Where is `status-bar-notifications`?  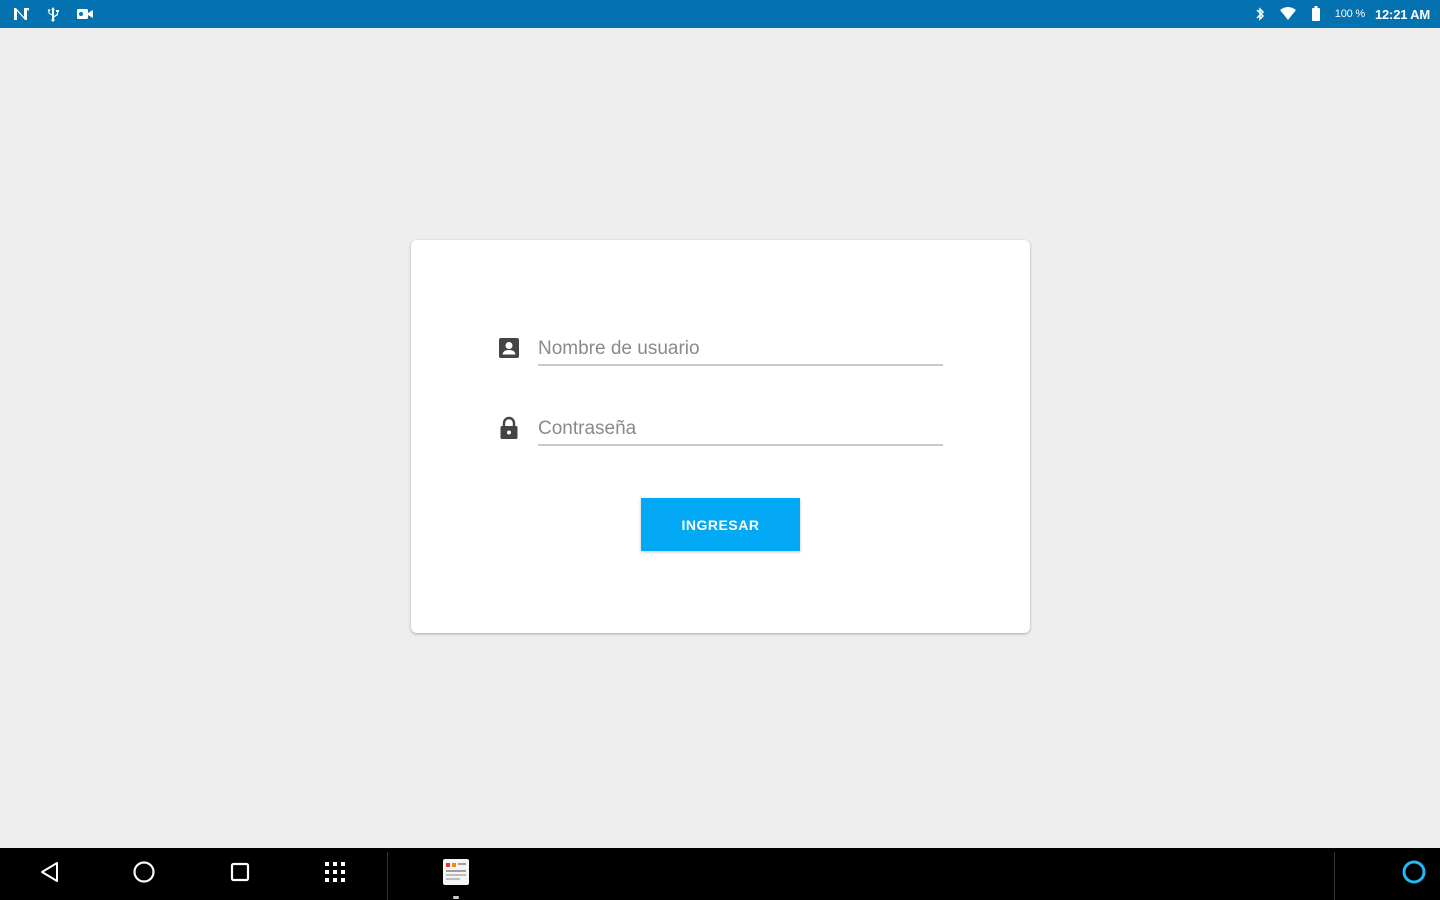
status-bar-notifications is located at coordinates (53, 14).